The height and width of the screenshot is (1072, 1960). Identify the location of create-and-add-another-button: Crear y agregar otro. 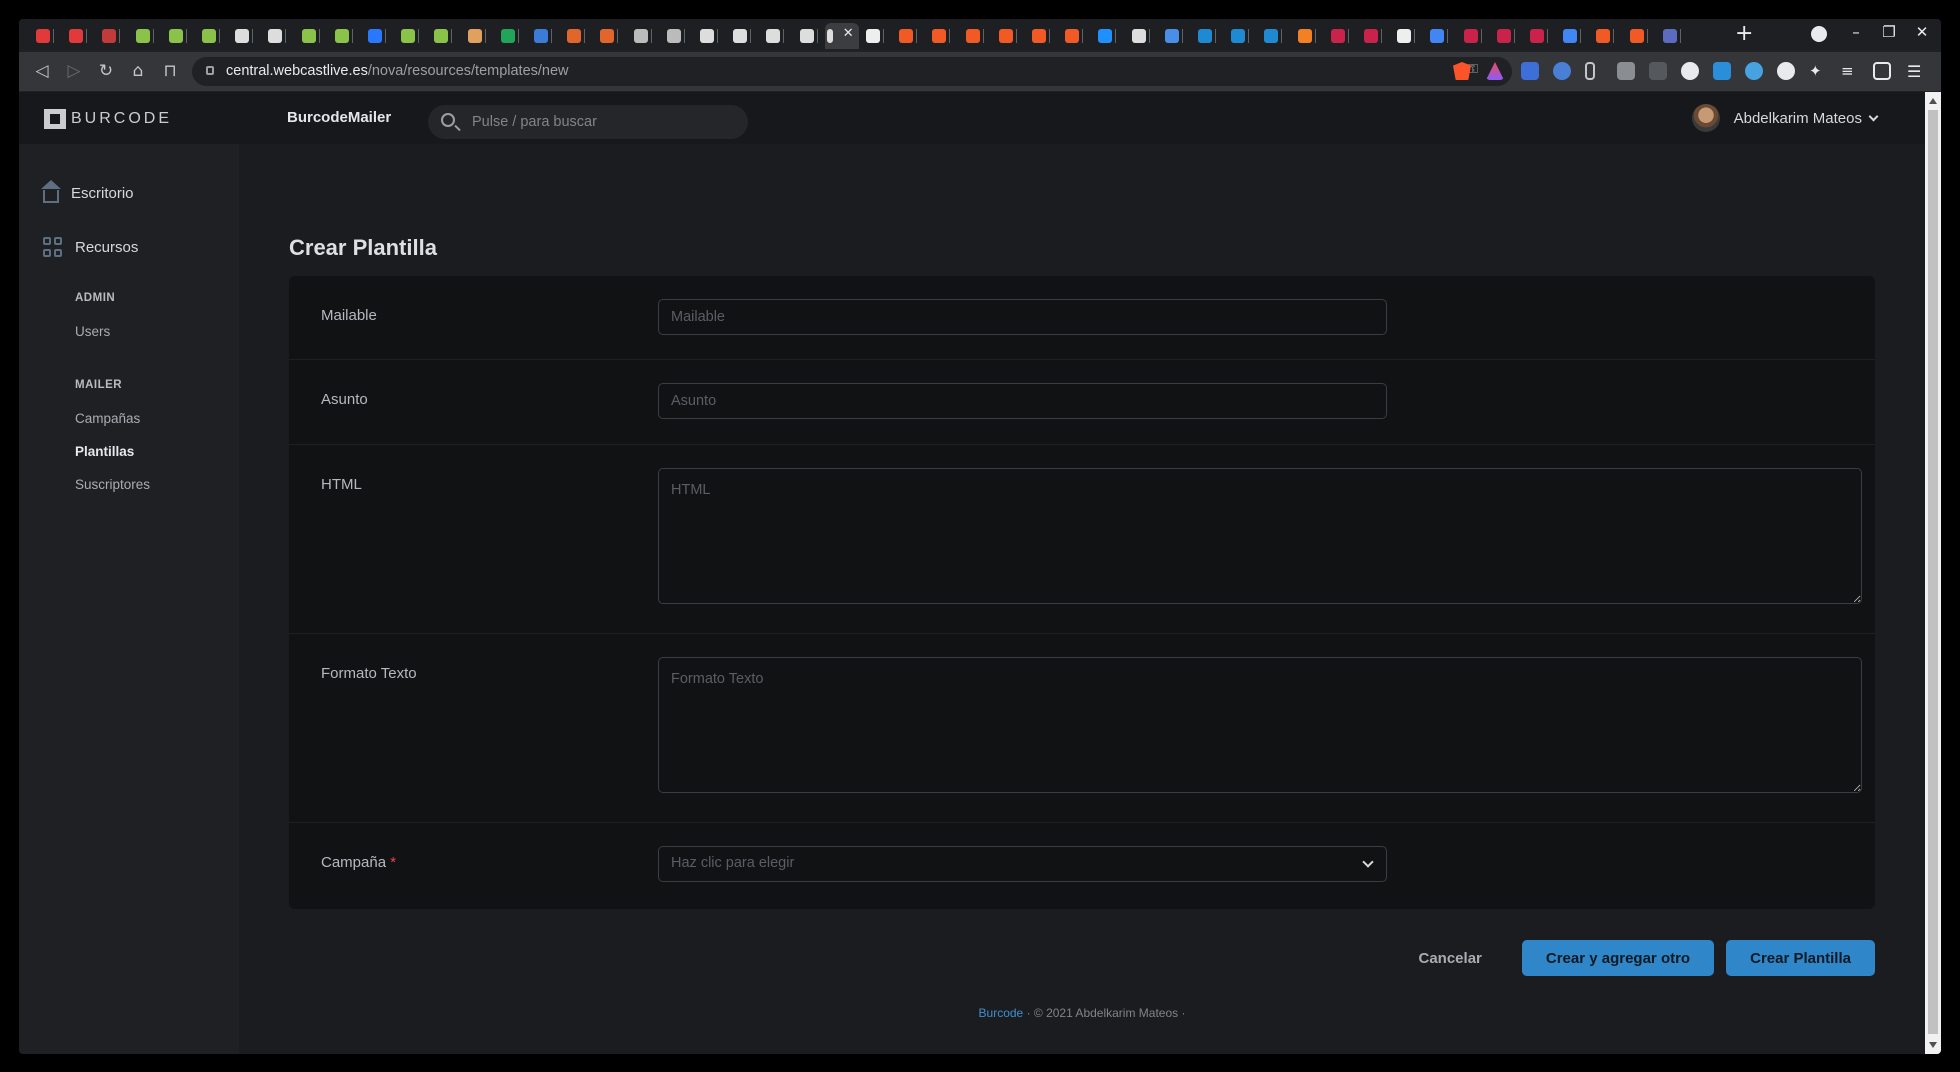
(1618, 958).